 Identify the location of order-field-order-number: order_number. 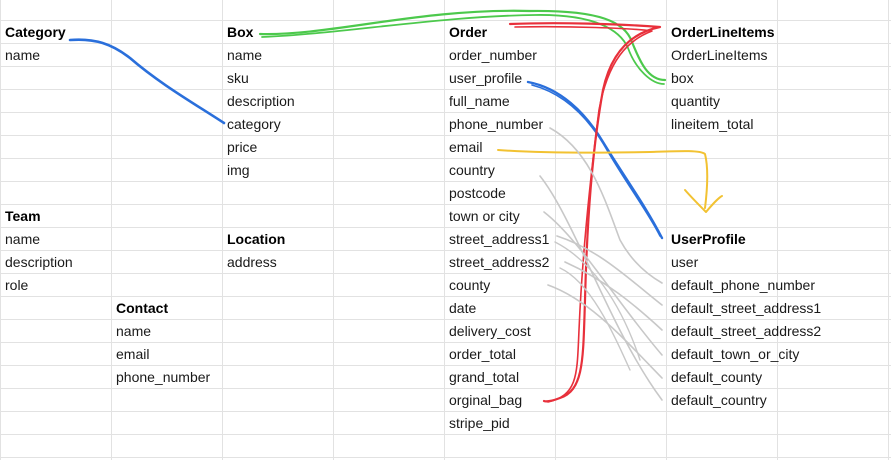
(493, 55).